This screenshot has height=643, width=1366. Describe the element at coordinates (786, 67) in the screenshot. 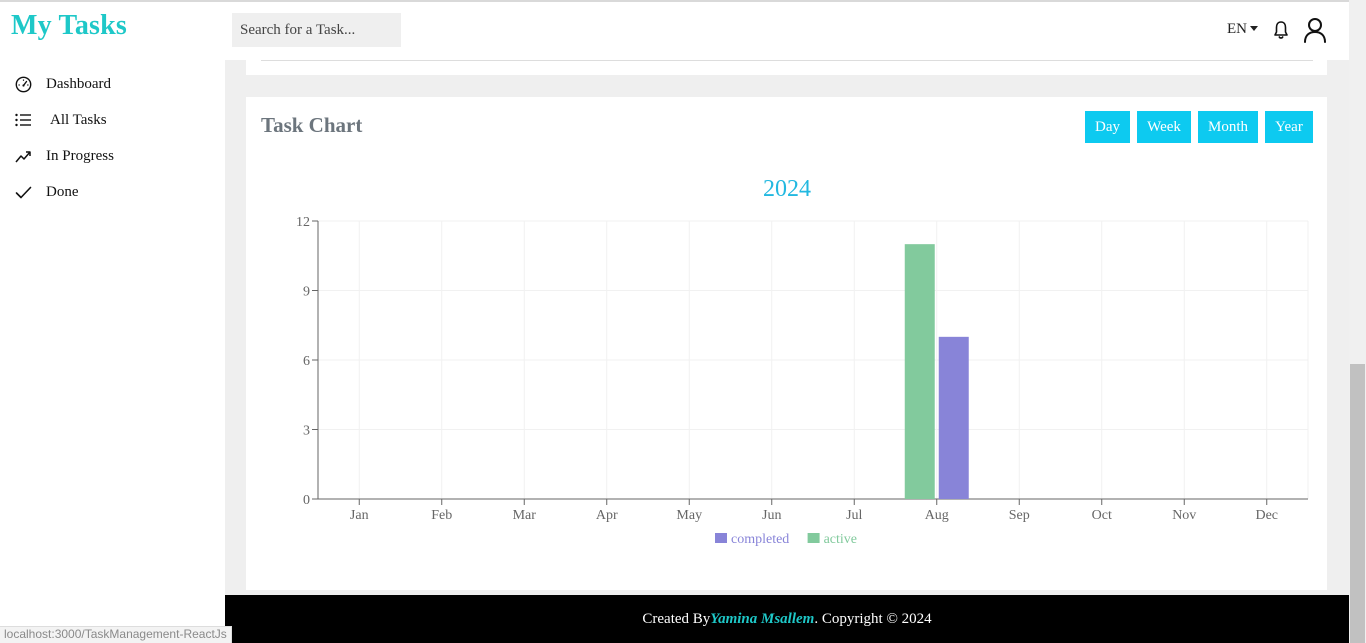

I see `previous-card-bottom` at that location.